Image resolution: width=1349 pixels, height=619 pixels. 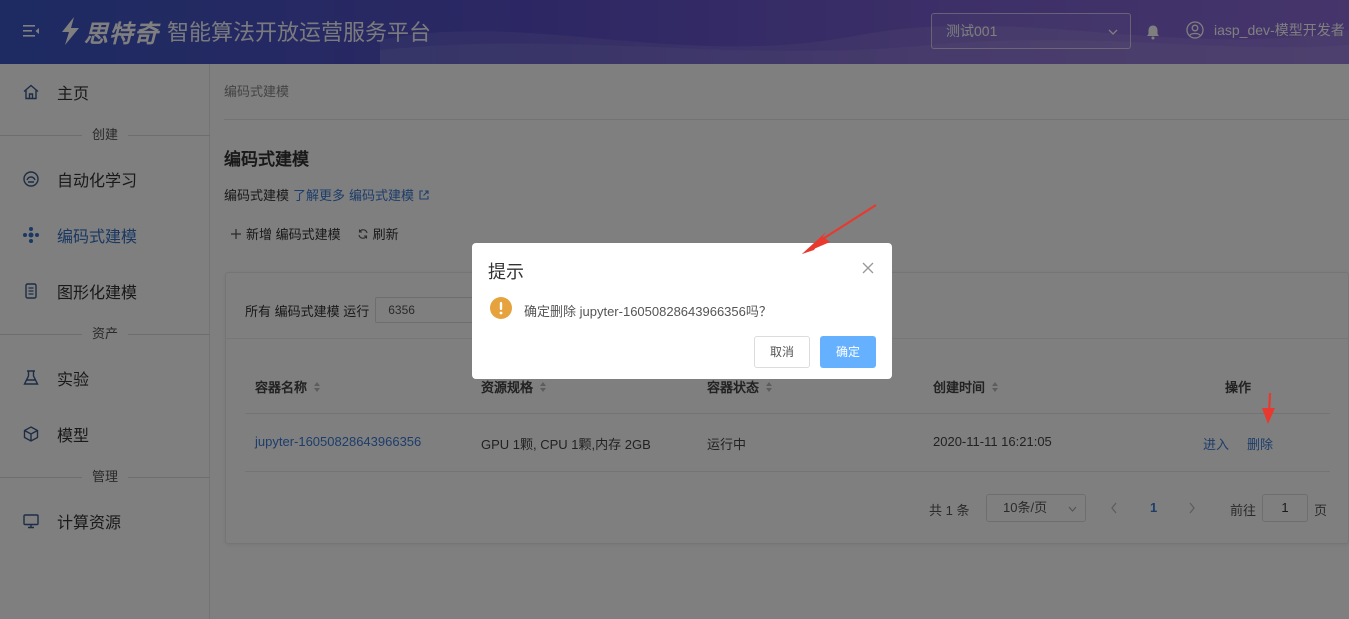 What do you see at coordinates (648, 311) in the screenshot?
I see `dialog-message: 确定删除 jupyter-16050828643966356吗？` at bounding box center [648, 311].